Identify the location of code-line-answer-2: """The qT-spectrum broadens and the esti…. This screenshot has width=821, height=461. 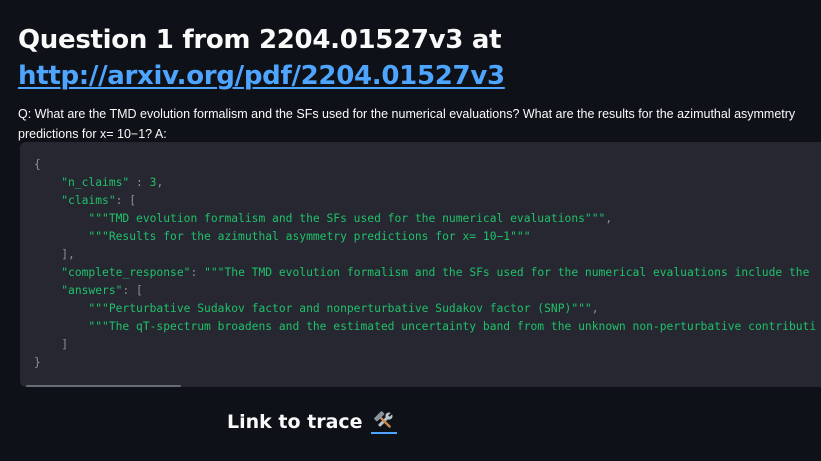
(425, 327).